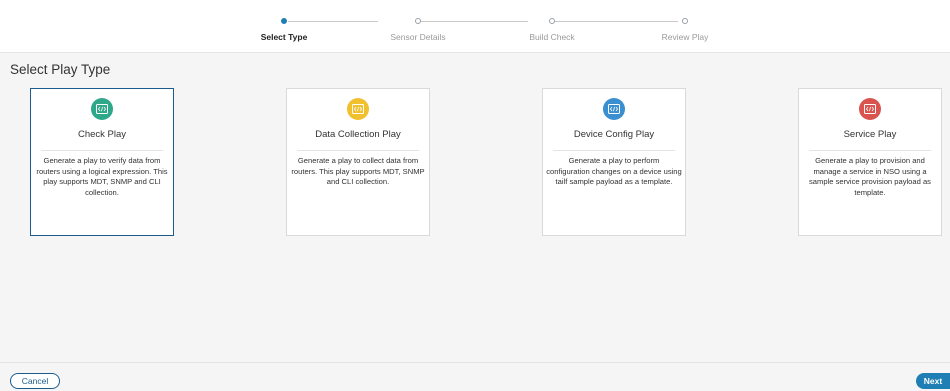 The image size is (950, 391). Describe the element at coordinates (418, 37) in the screenshot. I see `step-label: Sensor Details` at that location.